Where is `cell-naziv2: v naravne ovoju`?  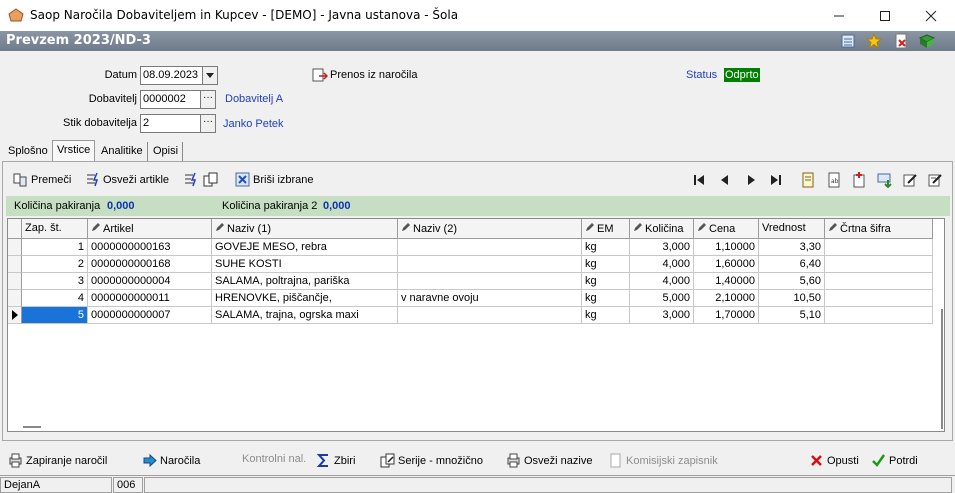
cell-naziv2: v naravne ovoju is located at coordinates (490, 298).